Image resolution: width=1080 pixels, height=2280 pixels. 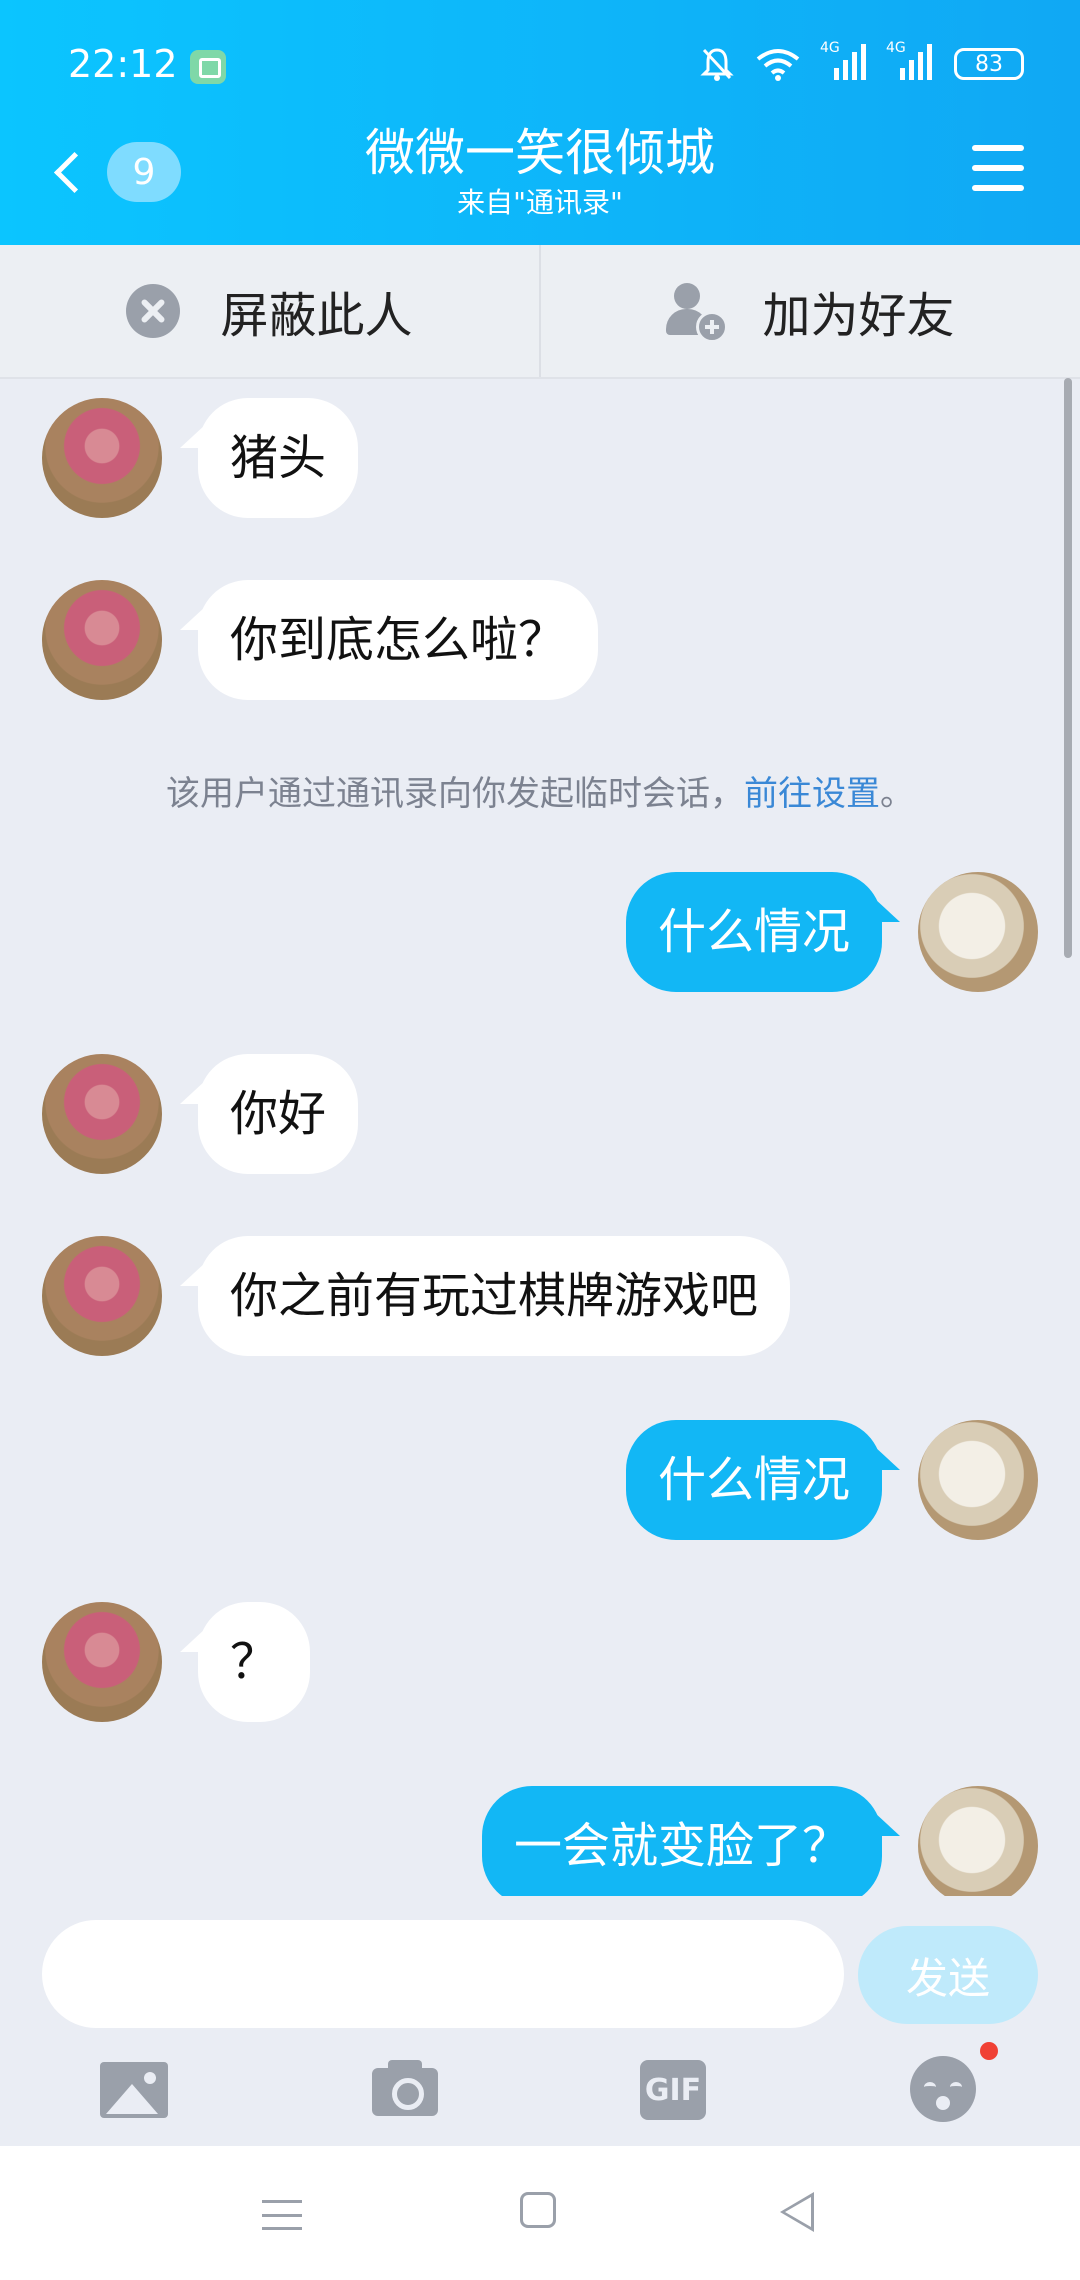 I want to click on temporary-chat-notice: 该用户通过通讯录向你发起临时会话，前往设置。, so click(x=540, y=790).